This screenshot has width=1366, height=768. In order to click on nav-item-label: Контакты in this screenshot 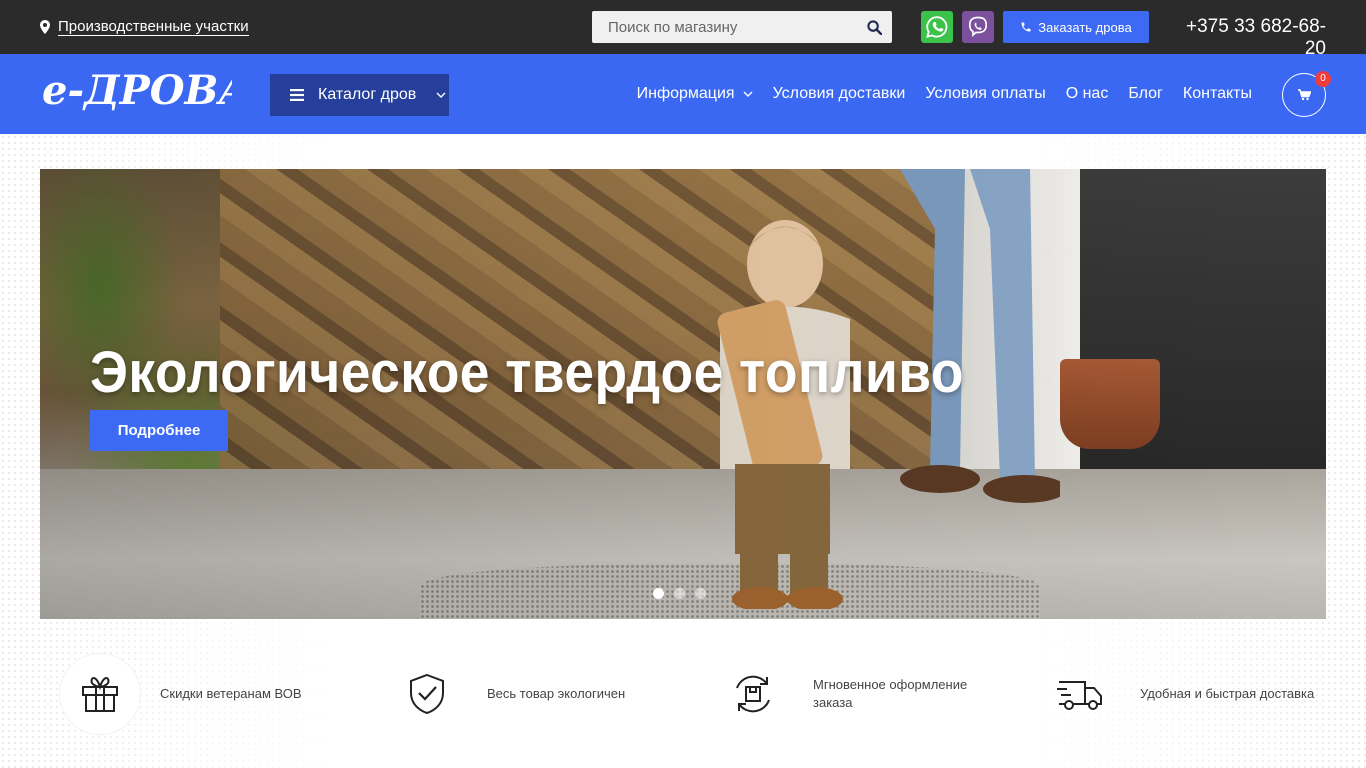, I will do `click(1217, 93)`.